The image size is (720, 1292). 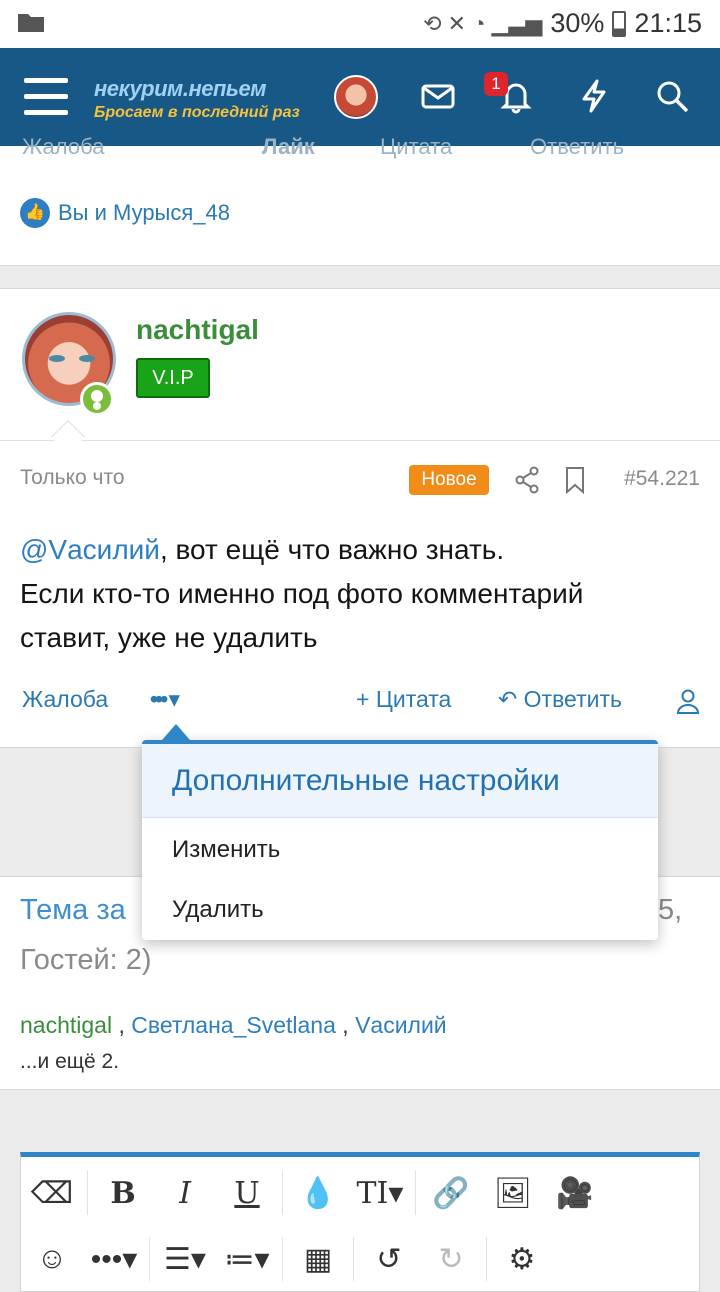 I want to click on reply-editor: ⌫ B I U 💧 TI▾ 🔗 🖼 🎥 ☺ •••▾ ☰▾ ≔▾ ▦ ↺ ↻ ⚙, so click(x=360, y=1222).